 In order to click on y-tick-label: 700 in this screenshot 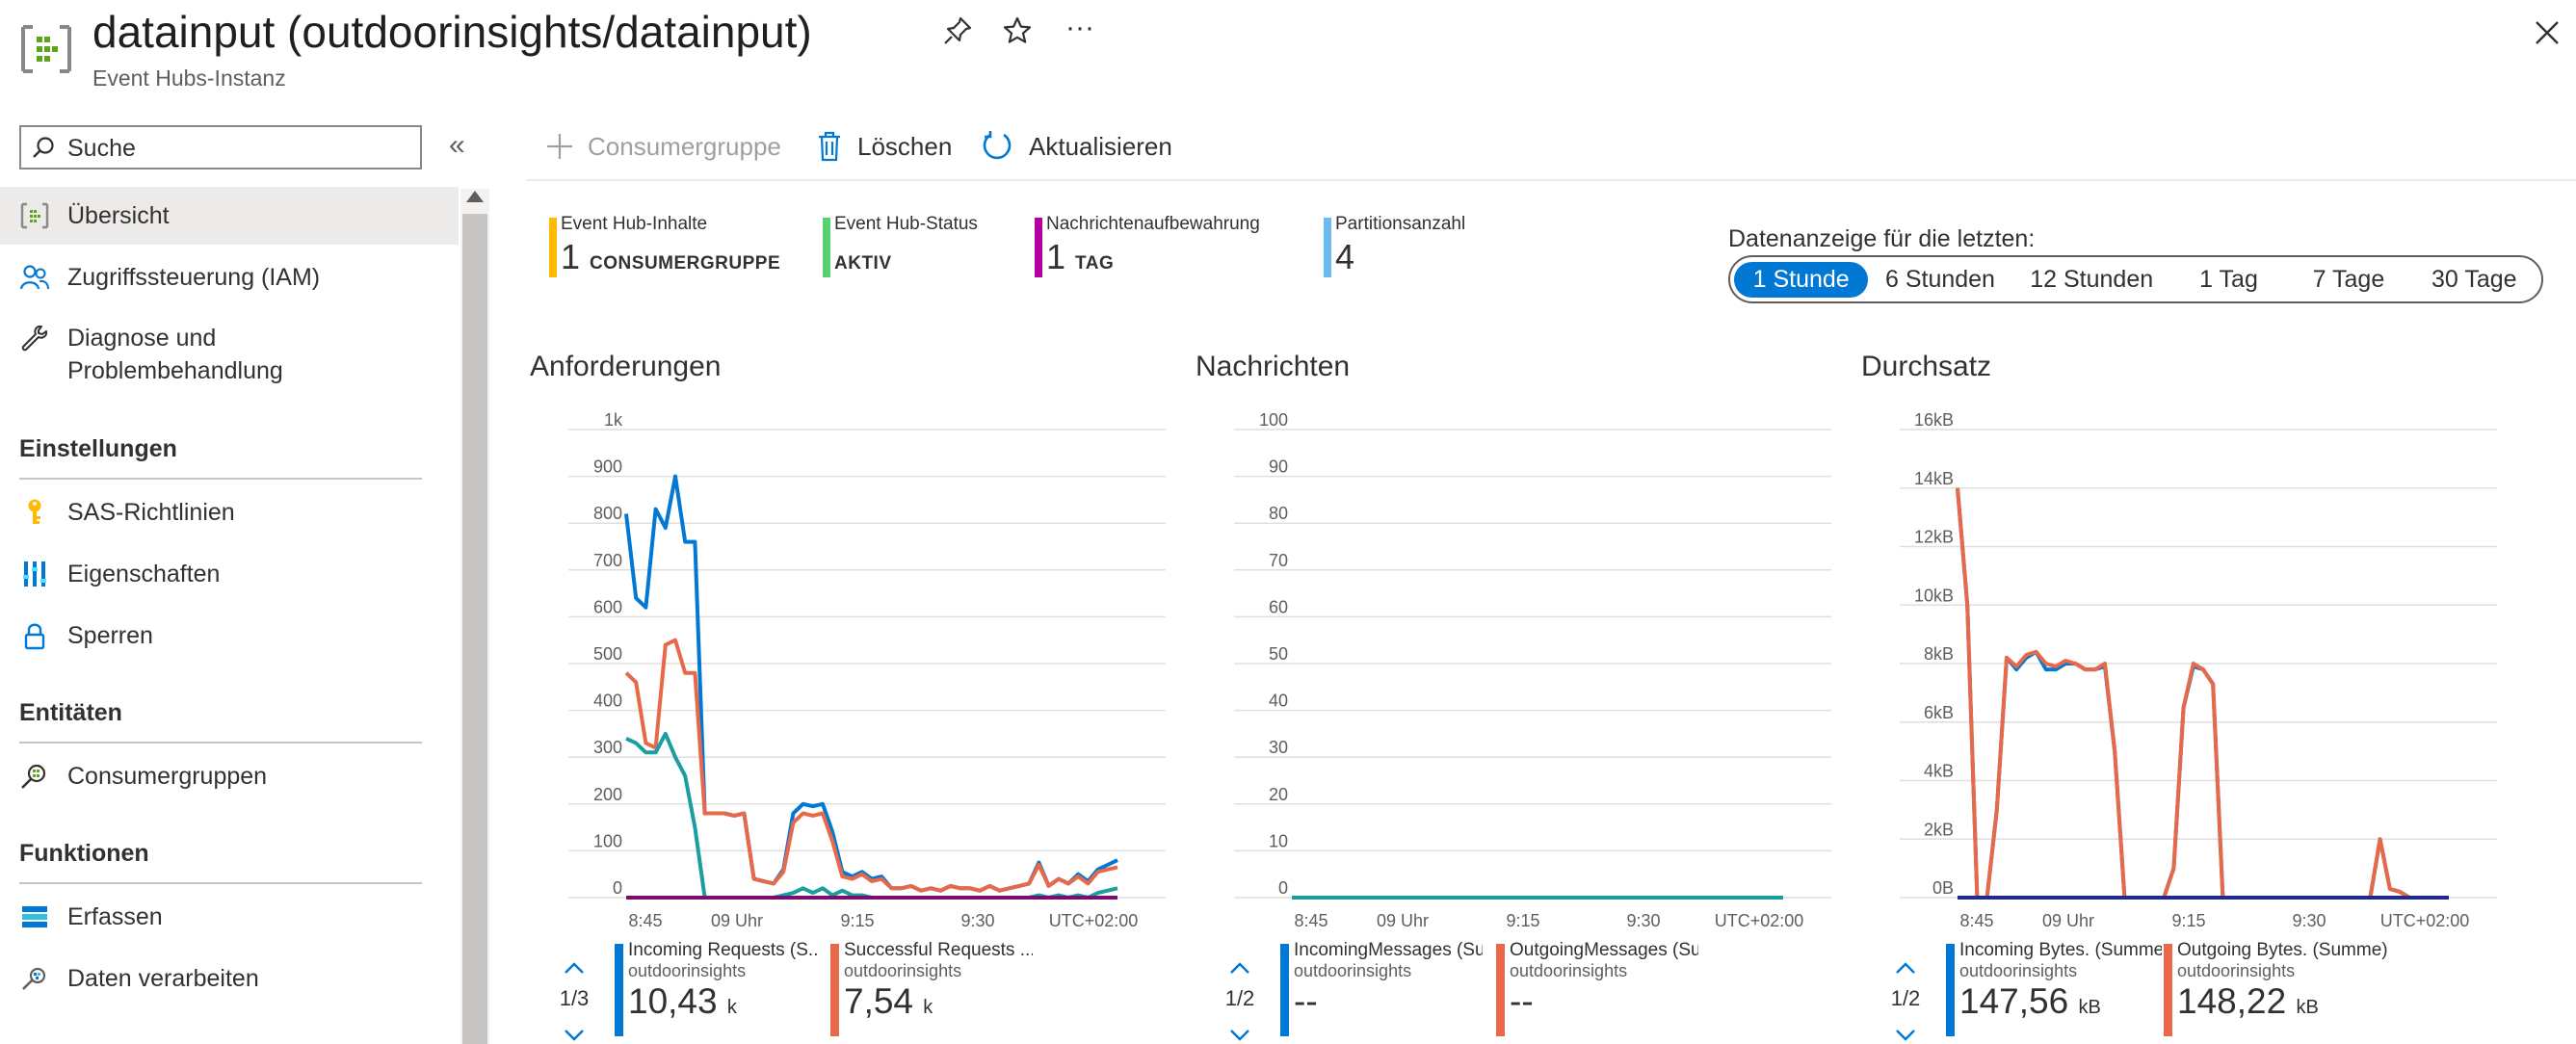, I will do `click(607, 560)`.